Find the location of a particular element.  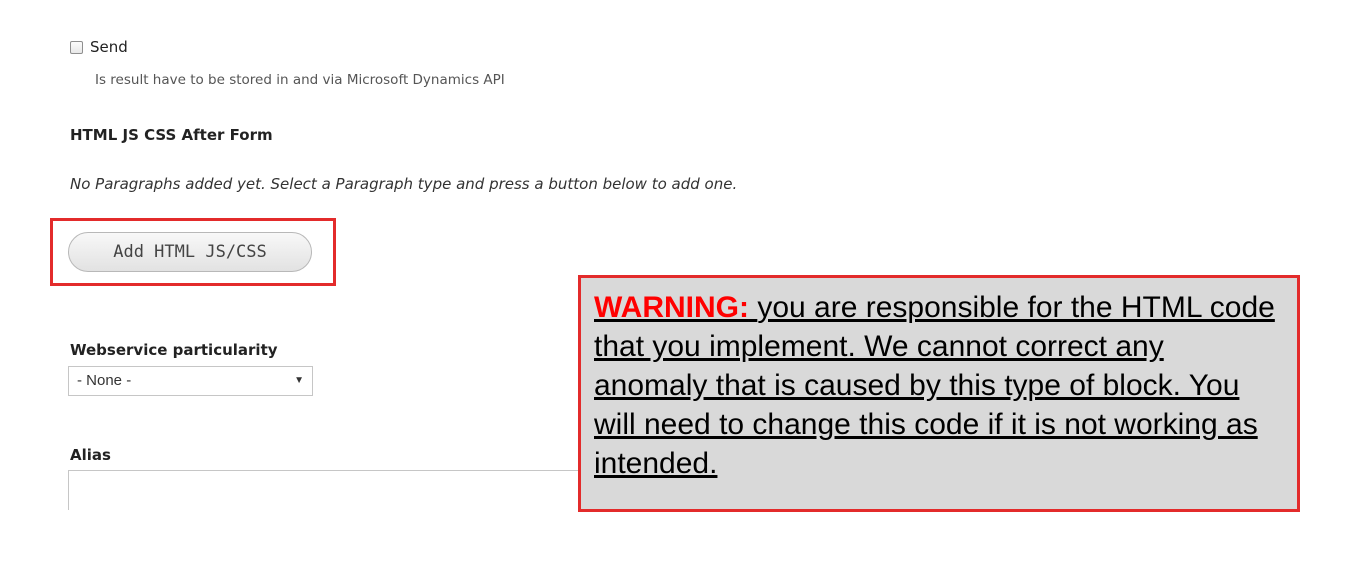

paragraphs-section-title: HTML JS CSS After Form is located at coordinates (171, 135).